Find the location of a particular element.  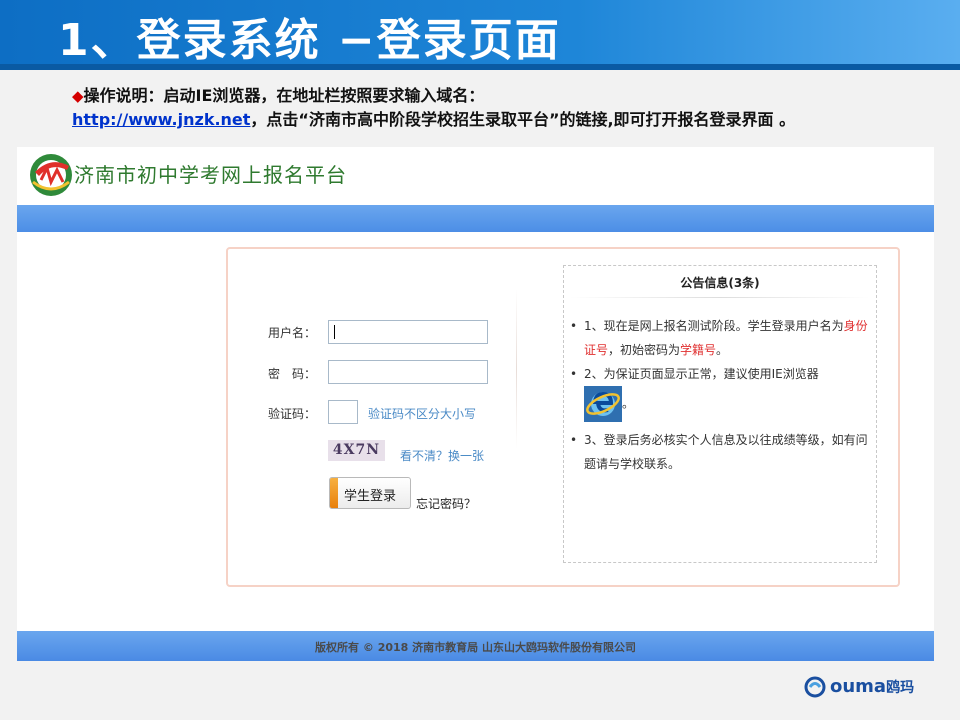

notice-item-2: • 2、为保证页面显示正常，建议使用IE浏览器 。 is located at coordinates (721, 392).